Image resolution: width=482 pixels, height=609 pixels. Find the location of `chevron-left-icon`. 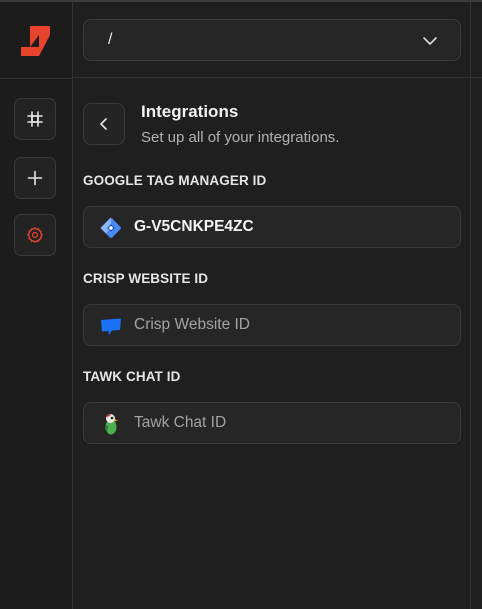

chevron-left-icon is located at coordinates (103, 124).